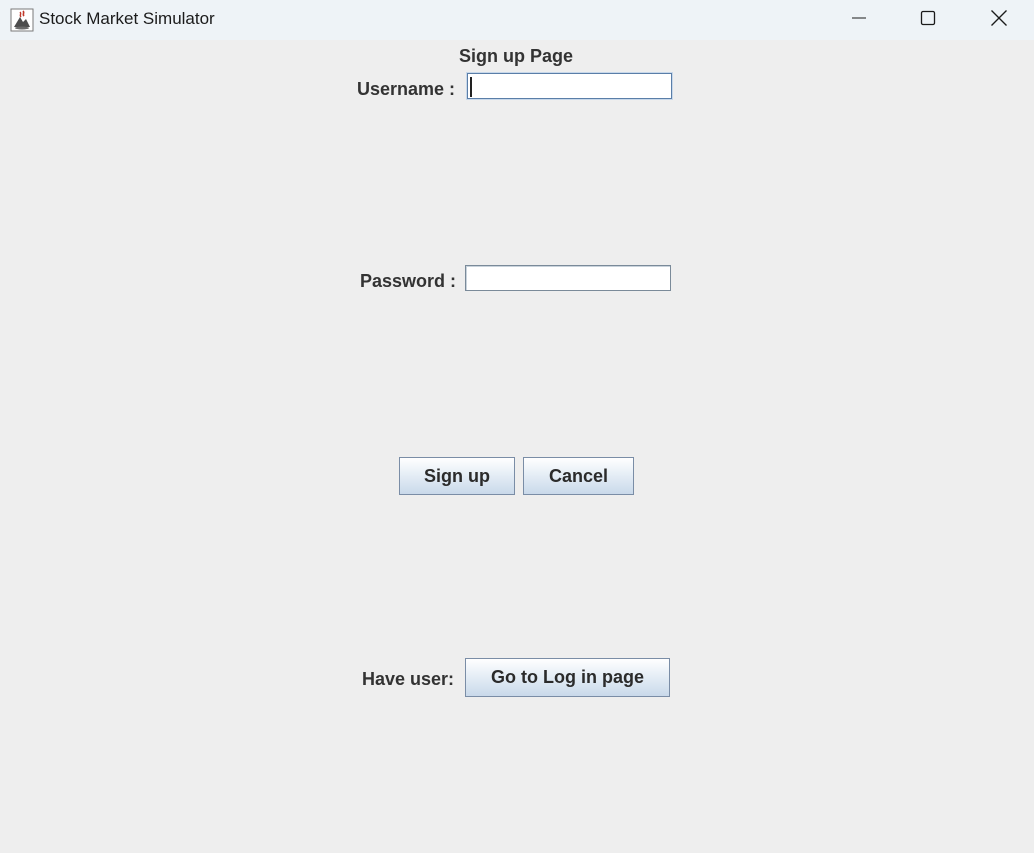  Describe the element at coordinates (408, 281) in the screenshot. I see `password-label: Password :` at that location.